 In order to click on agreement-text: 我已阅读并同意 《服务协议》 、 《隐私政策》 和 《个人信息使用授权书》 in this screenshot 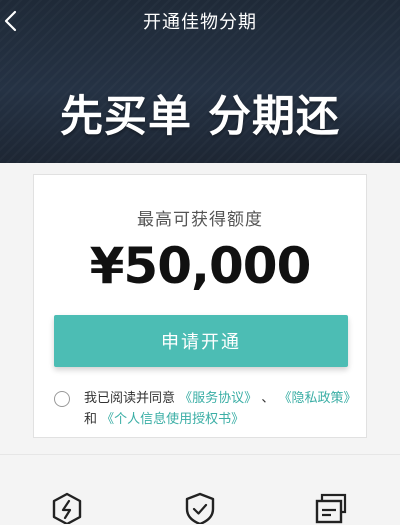, I will do `click(221, 409)`.